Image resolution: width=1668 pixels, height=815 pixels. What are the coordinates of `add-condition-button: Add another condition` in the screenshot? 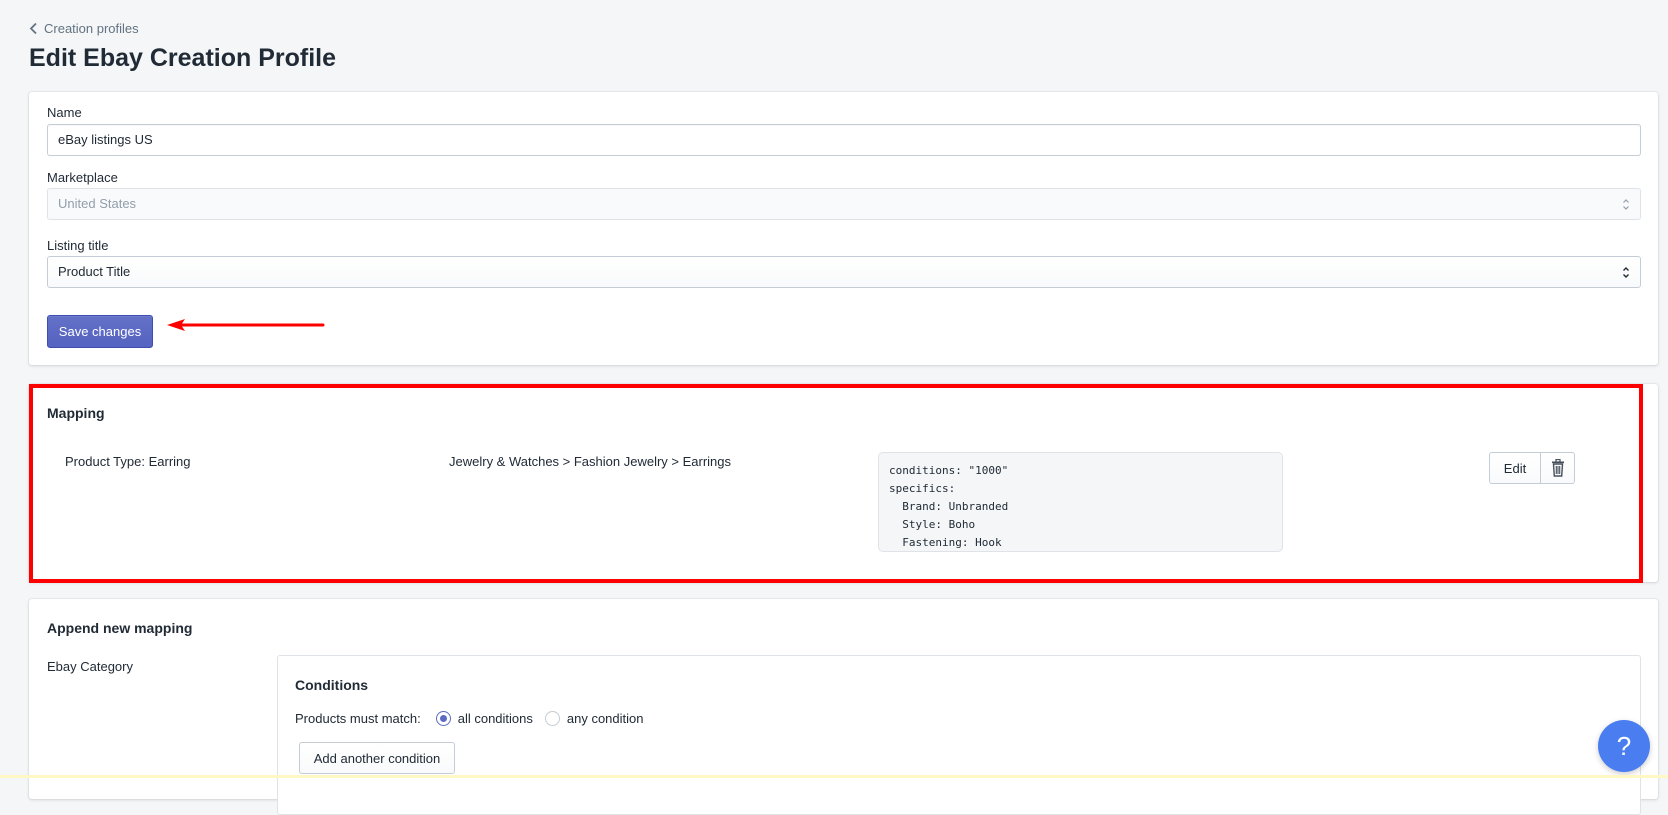 It's located at (377, 758).